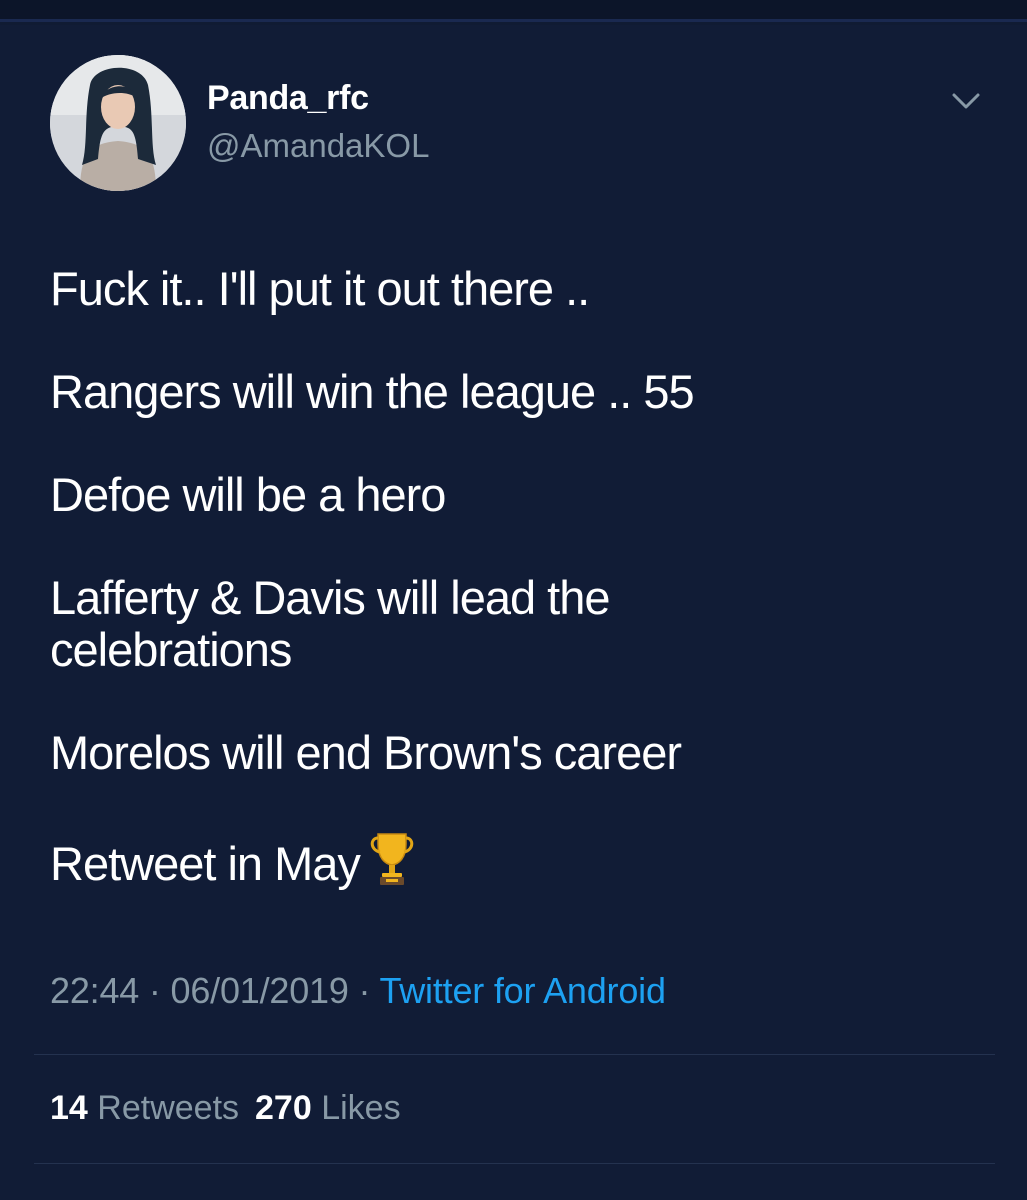 The image size is (1027, 1200). Describe the element at coordinates (330, 597) in the screenshot. I see `tweet-line: Lafferty & Davis will lead the` at that location.